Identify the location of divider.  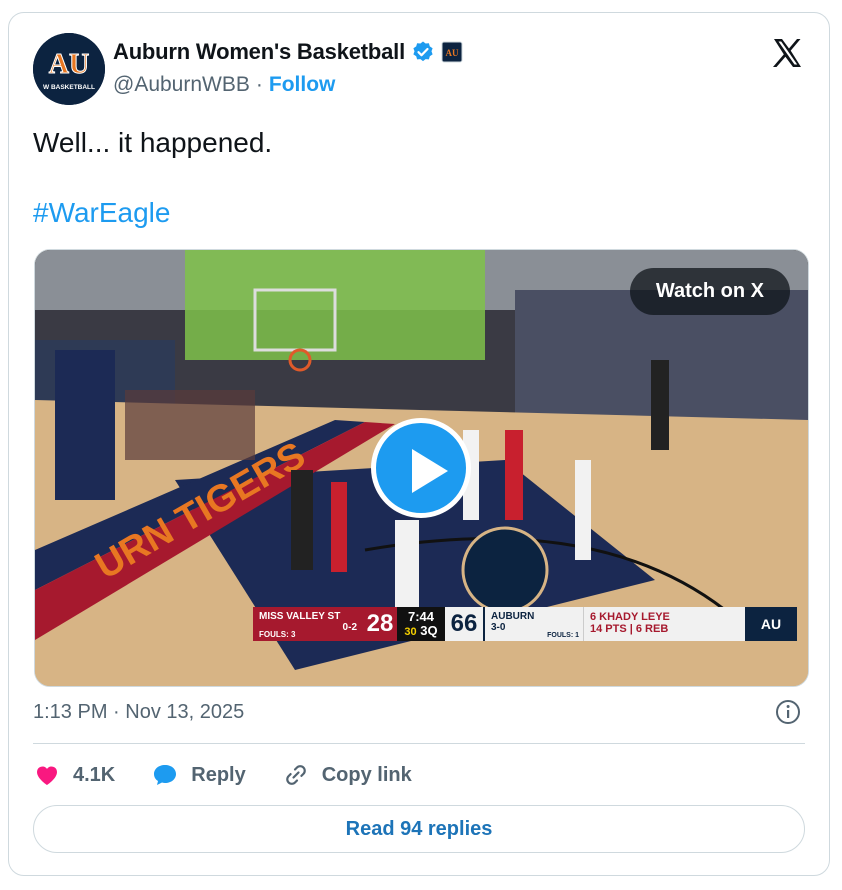
(419, 743).